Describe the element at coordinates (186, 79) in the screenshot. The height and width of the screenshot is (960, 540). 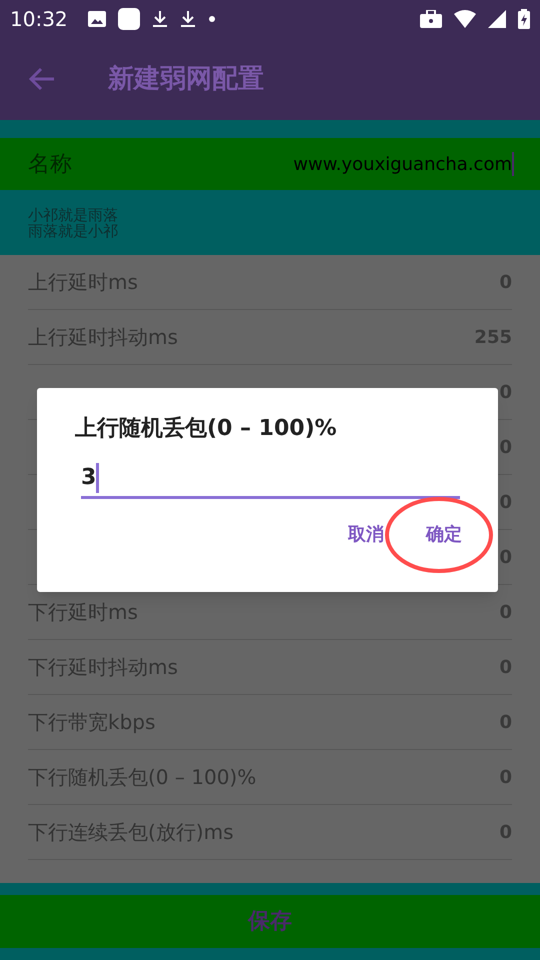
I see `page-title: 新建弱网配置` at that location.